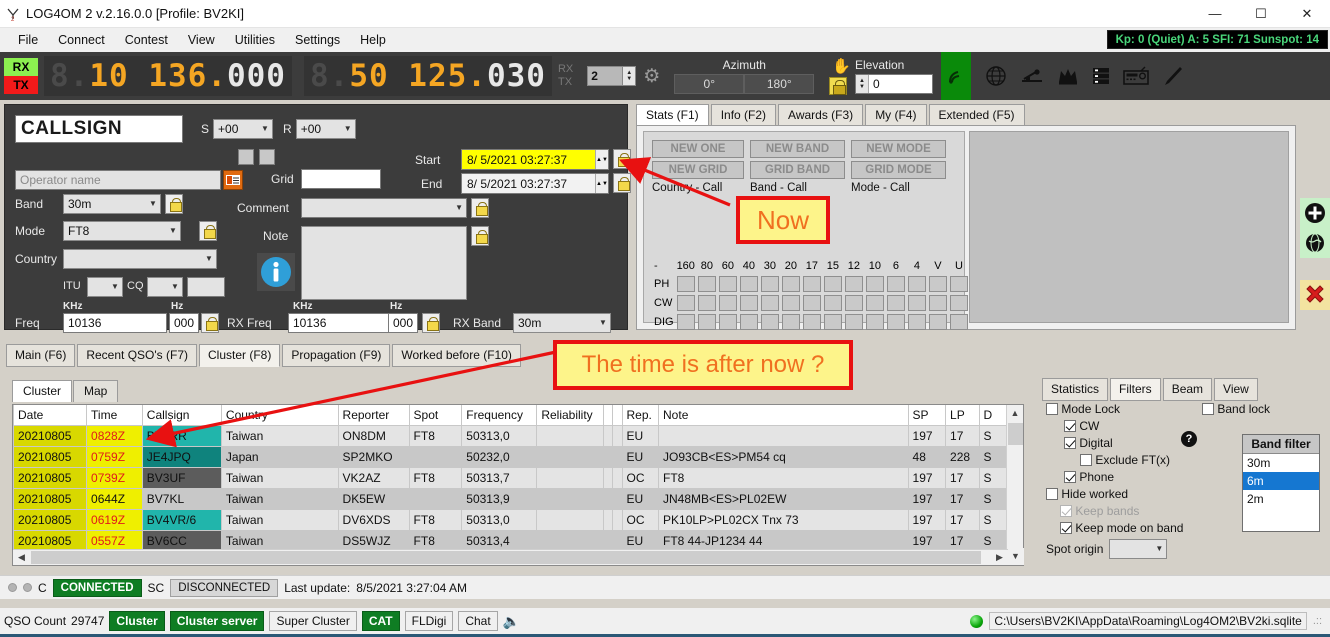 This screenshot has height=637, width=1330. Describe the element at coordinates (1173, 76) in the screenshot. I see `pencil-icon` at that location.